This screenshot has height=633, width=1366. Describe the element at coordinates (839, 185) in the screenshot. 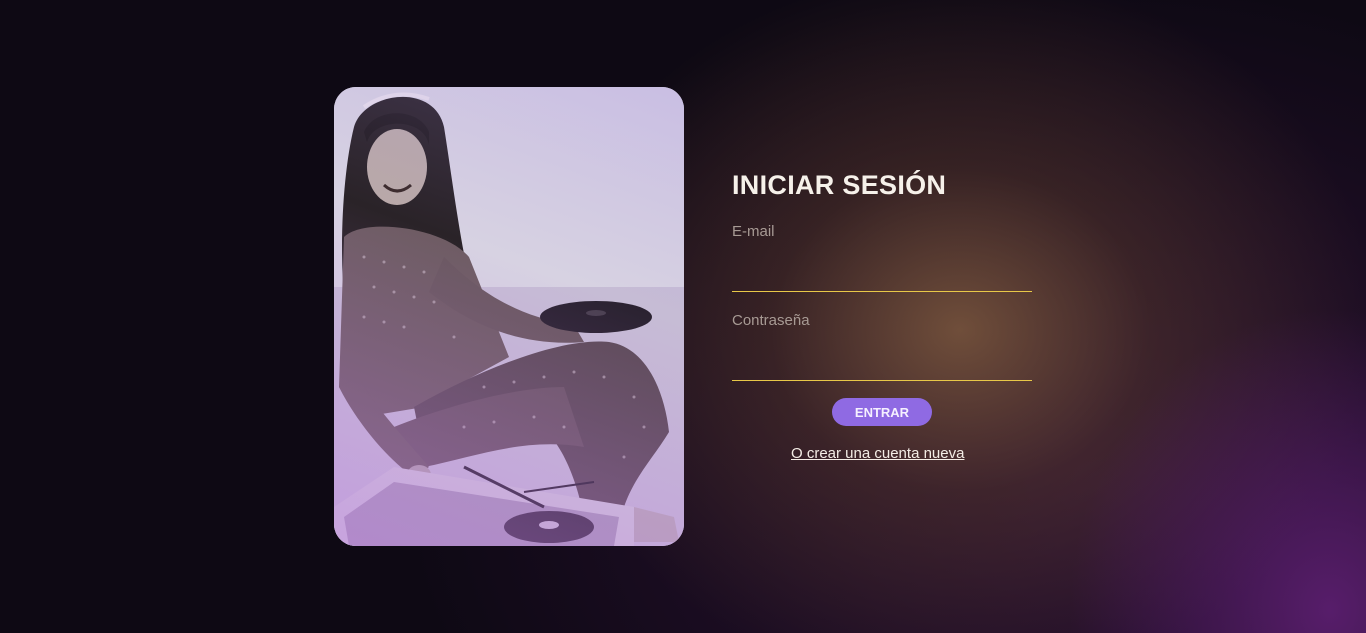

I see `page-title: INICIAR SESIÓN` at that location.